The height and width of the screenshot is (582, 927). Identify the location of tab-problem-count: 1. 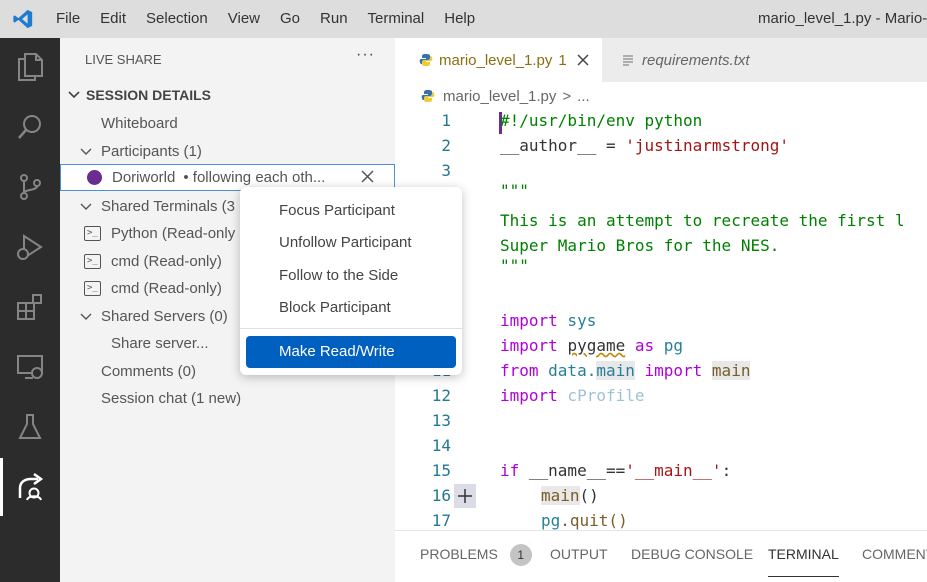
(562, 60).